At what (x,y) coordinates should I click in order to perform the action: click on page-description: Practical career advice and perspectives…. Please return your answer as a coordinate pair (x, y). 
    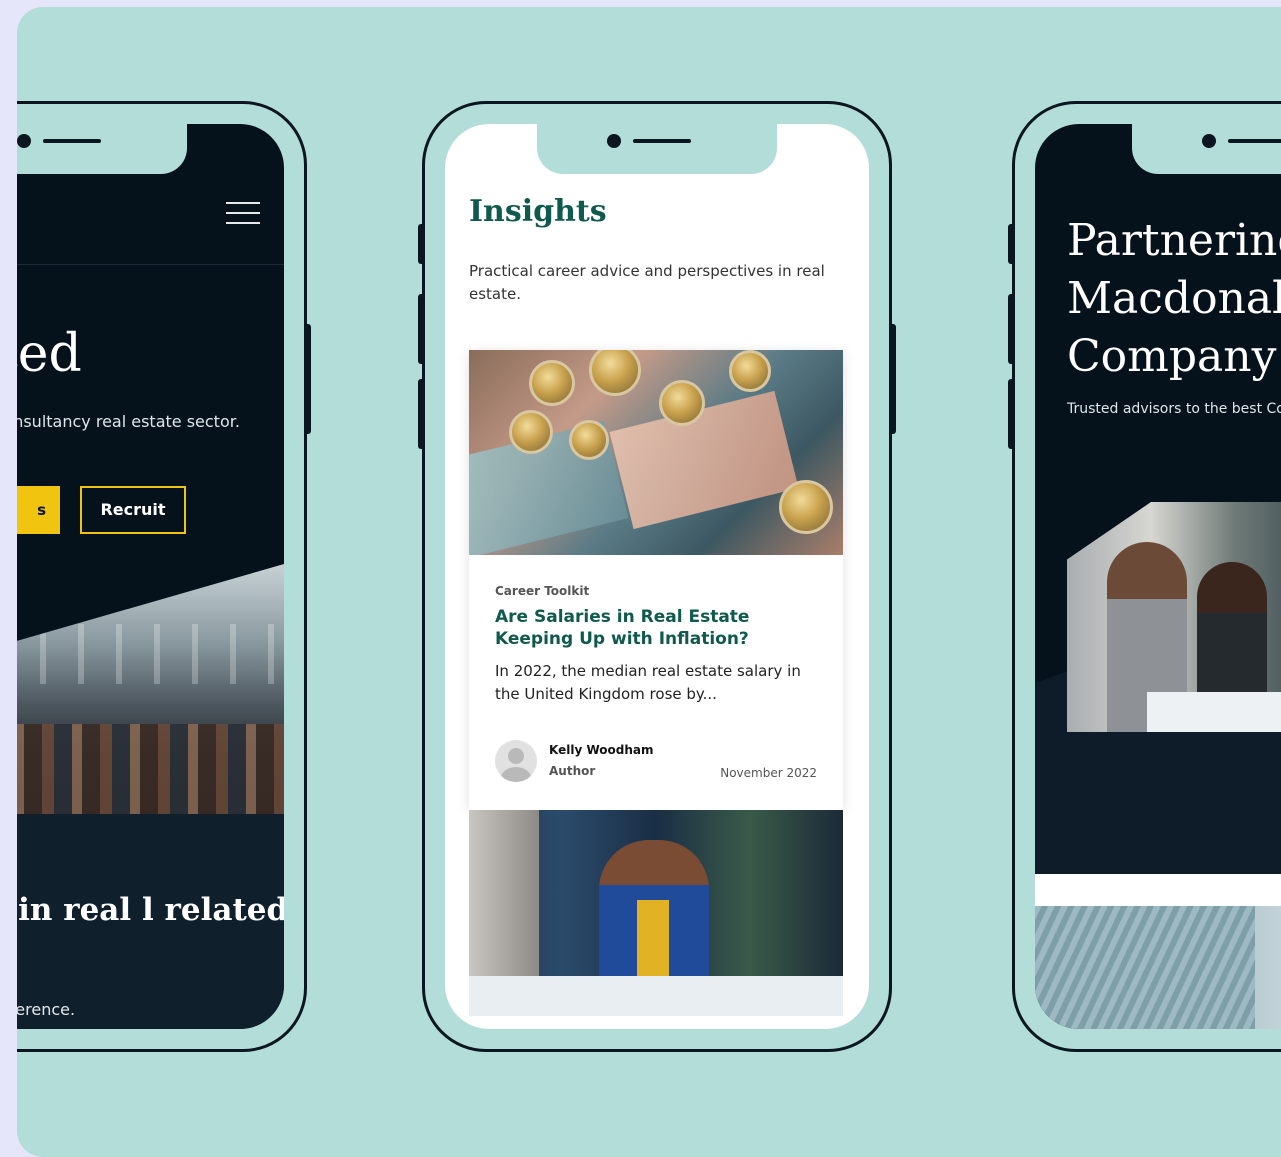
    Looking at the image, I should click on (647, 282).